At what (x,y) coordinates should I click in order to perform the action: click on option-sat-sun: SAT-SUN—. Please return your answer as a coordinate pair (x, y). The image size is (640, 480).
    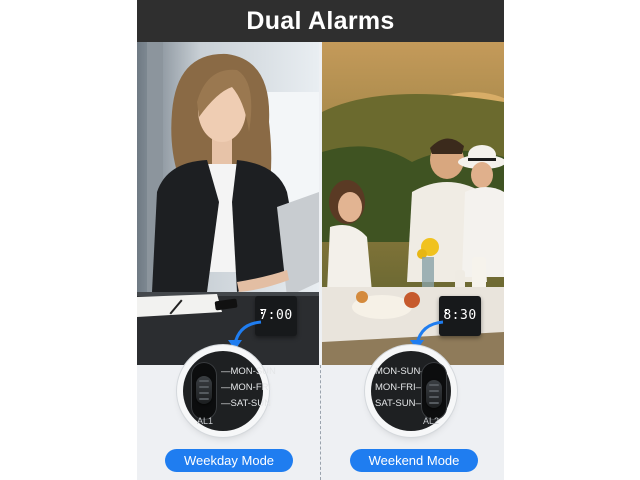
    Looking at the image, I should click on (400, 403).